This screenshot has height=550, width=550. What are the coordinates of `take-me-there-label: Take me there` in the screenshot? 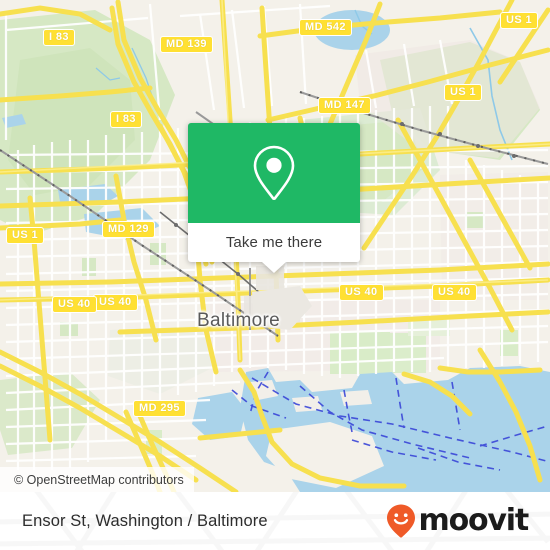 It's located at (274, 242).